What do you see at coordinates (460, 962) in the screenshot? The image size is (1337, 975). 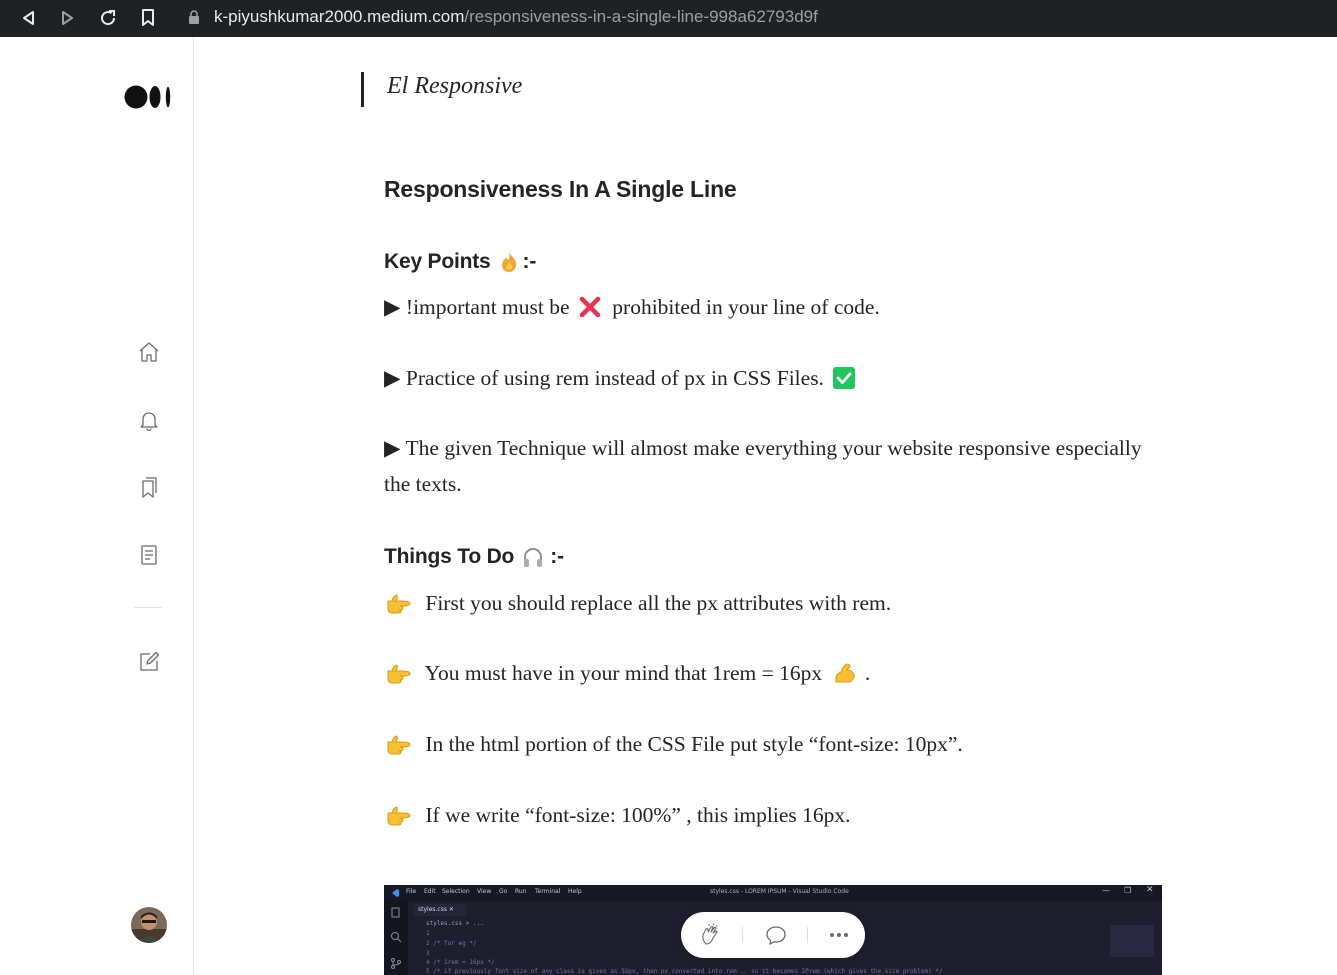 I see `vscode-code-line-4: 4 /* 1rem = 16px */` at bounding box center [460, 962].